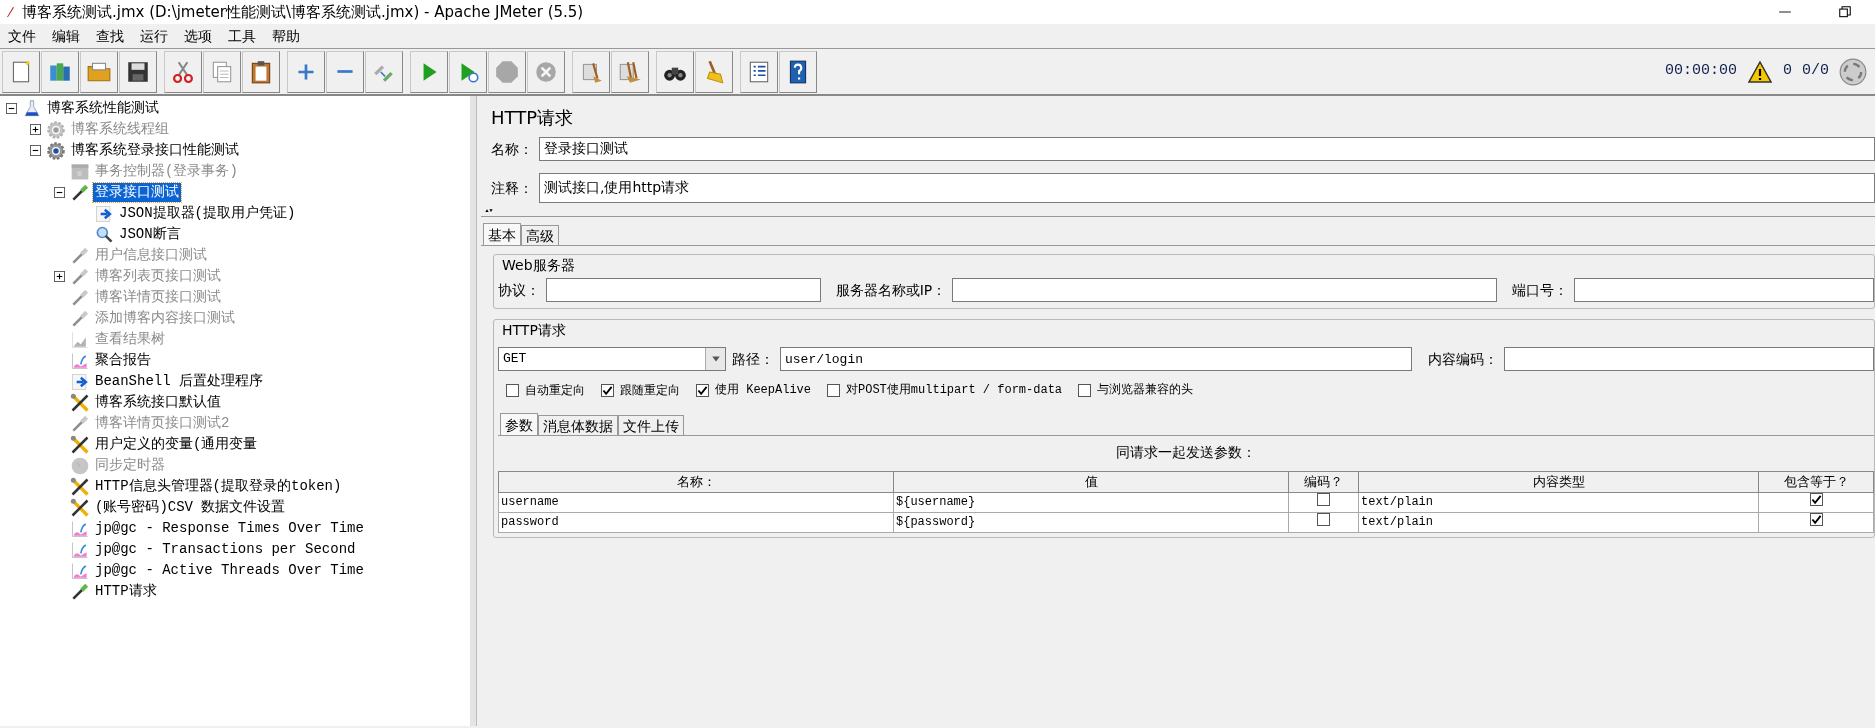  Describe the element at coordinates (150, 234) in the screenshot. I see `tree-item: JSON断言` at that location.